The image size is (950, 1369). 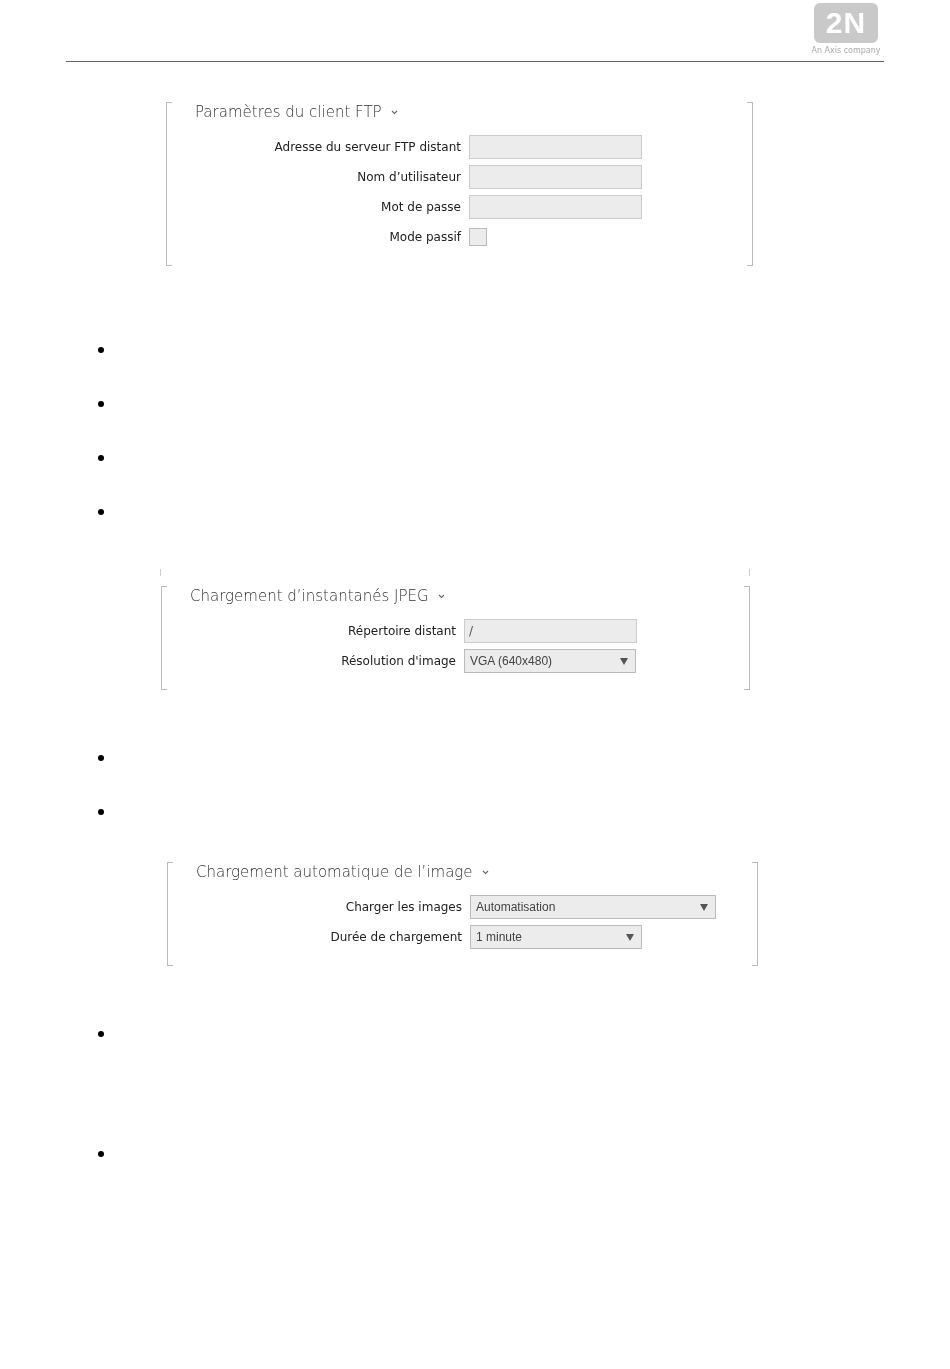 What do you see at coordinates (395, 937) in the screenshot?
I see `field-label: Durée de chargement` at bounding box center [395, 937].